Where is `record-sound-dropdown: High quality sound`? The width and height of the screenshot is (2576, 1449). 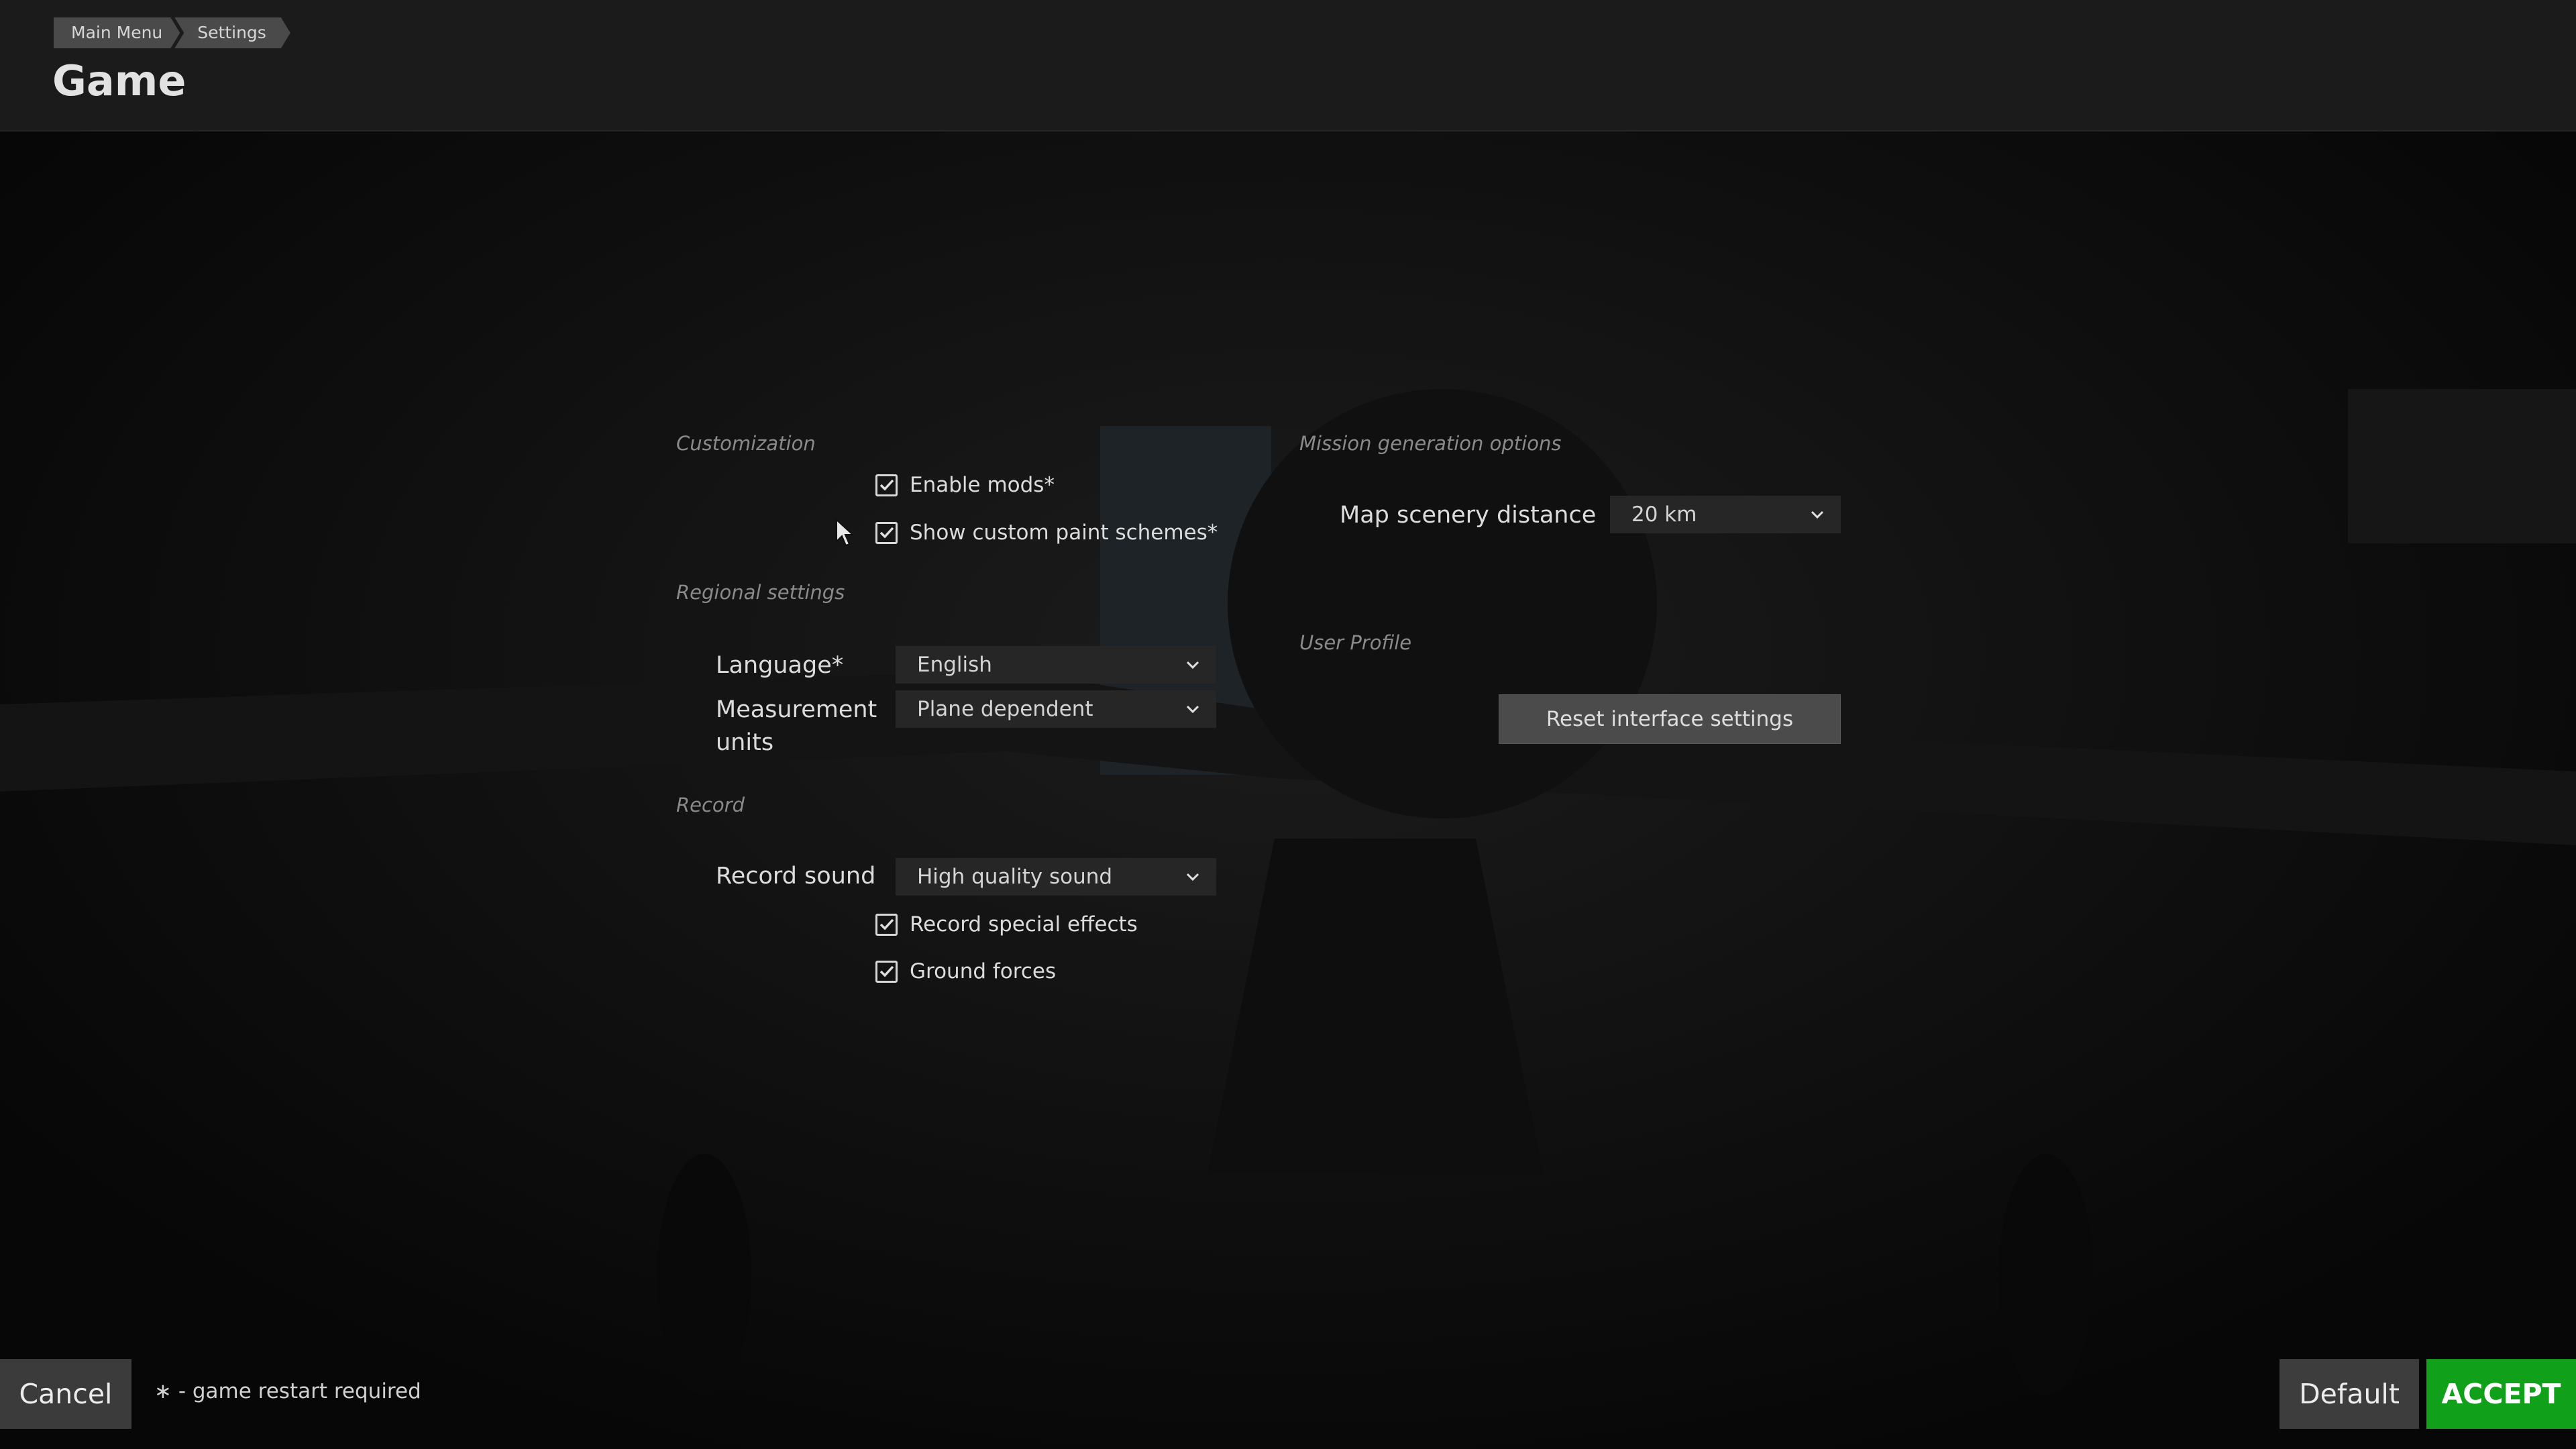 record-sound-dropdown: High quality sound is located at coordinates (1056, 877).